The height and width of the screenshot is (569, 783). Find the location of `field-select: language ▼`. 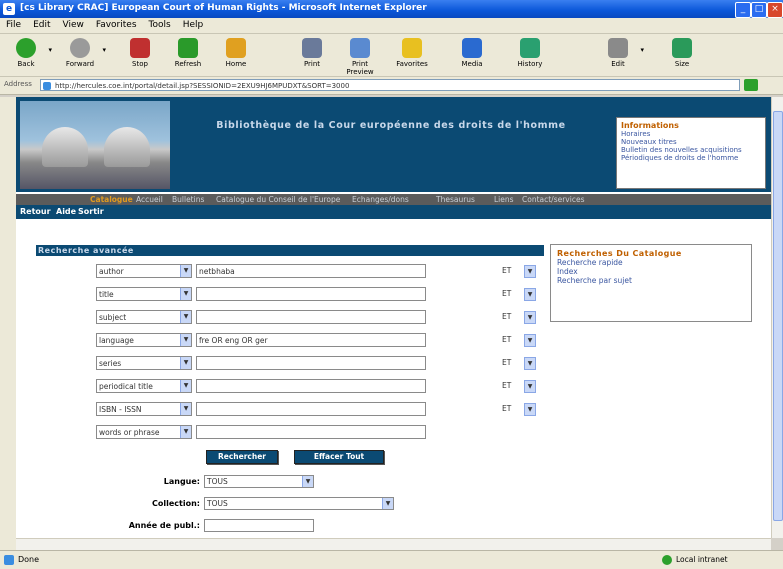

field-select: language ▼ is located at coordinates (144, 340).